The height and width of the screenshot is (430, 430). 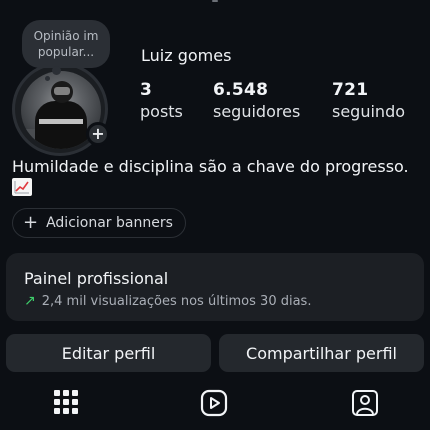 I want to click on trend-up-arrow-icon: ↗, so click(x=30, y=301).